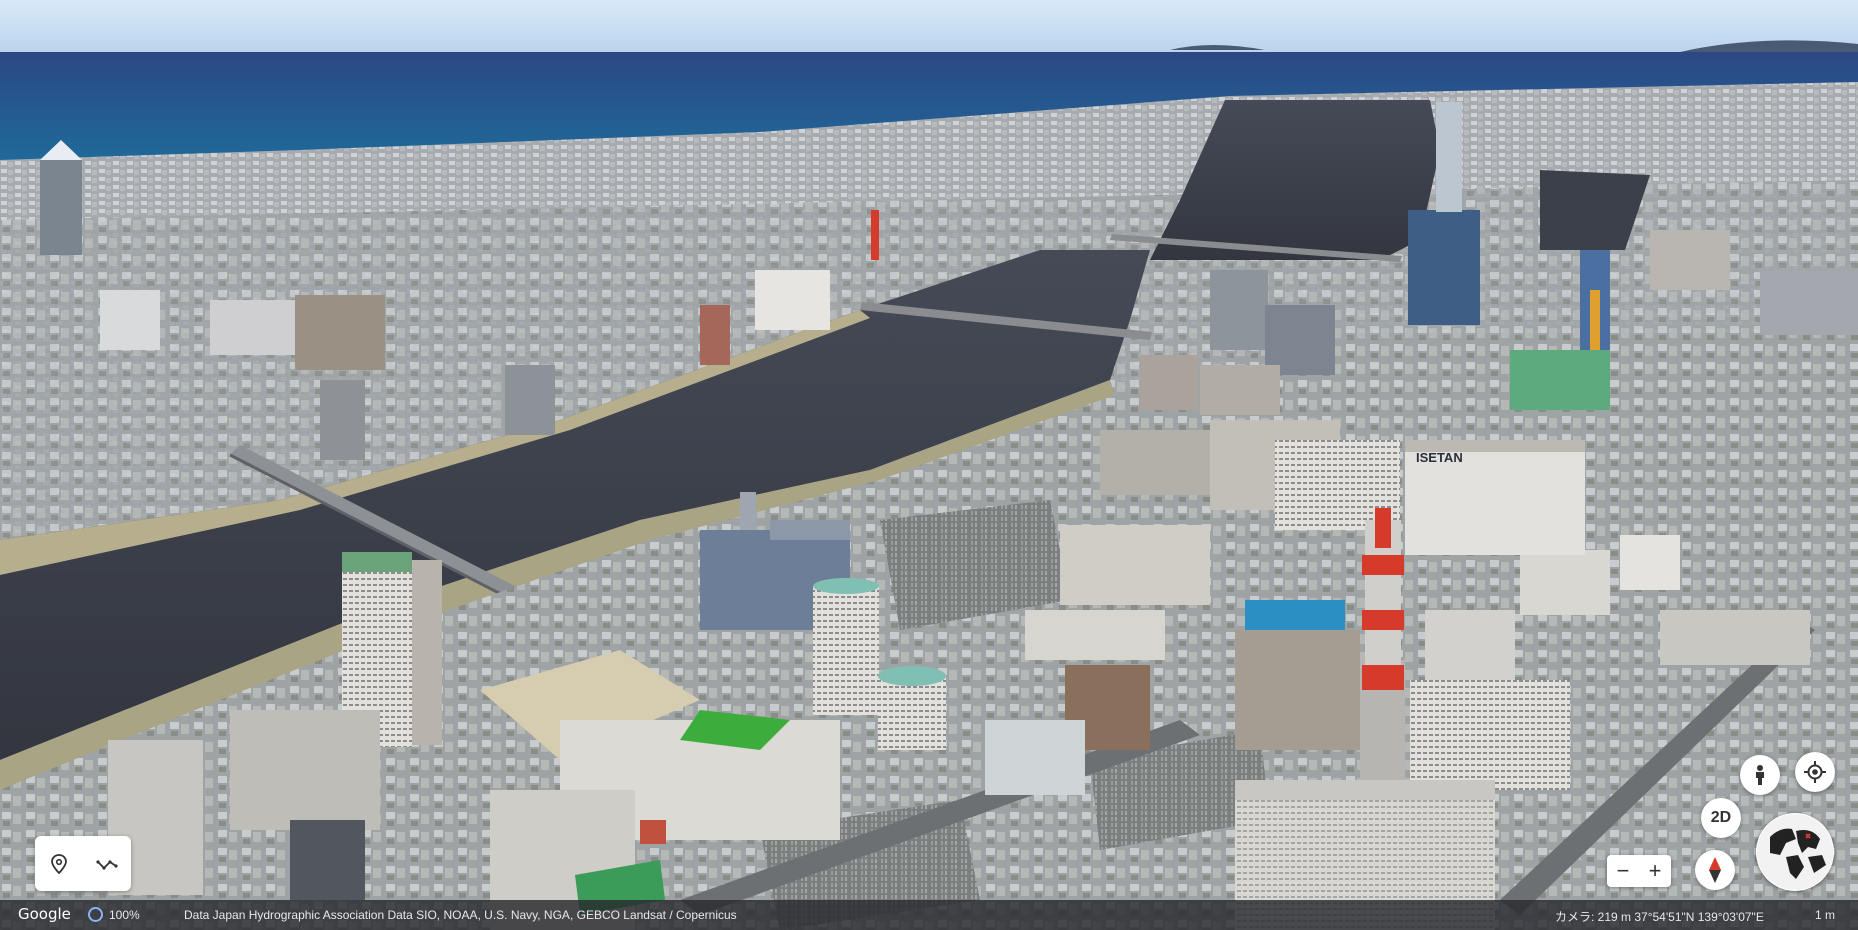 The height and width of the screenshot is (930, 1858). I want to click on google-logo: Google, so click(44, 914).